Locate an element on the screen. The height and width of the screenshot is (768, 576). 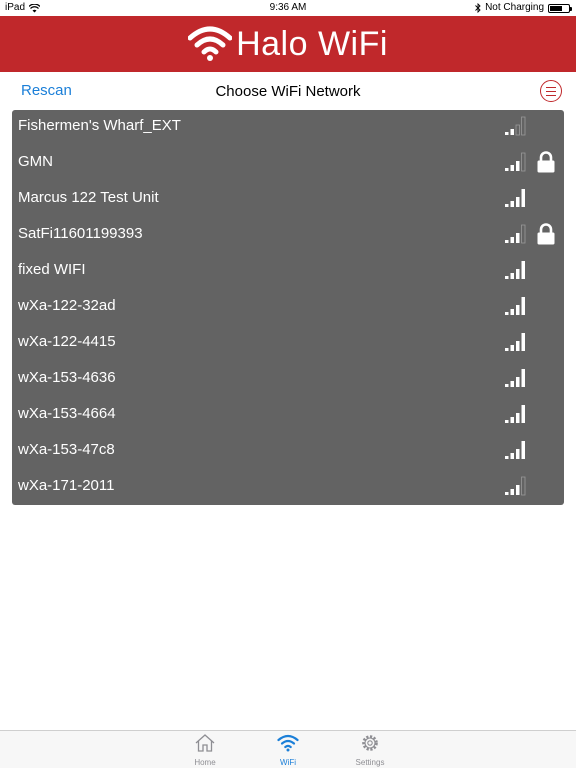
charging-status: Not Charging is located at coordinates (514, 7).